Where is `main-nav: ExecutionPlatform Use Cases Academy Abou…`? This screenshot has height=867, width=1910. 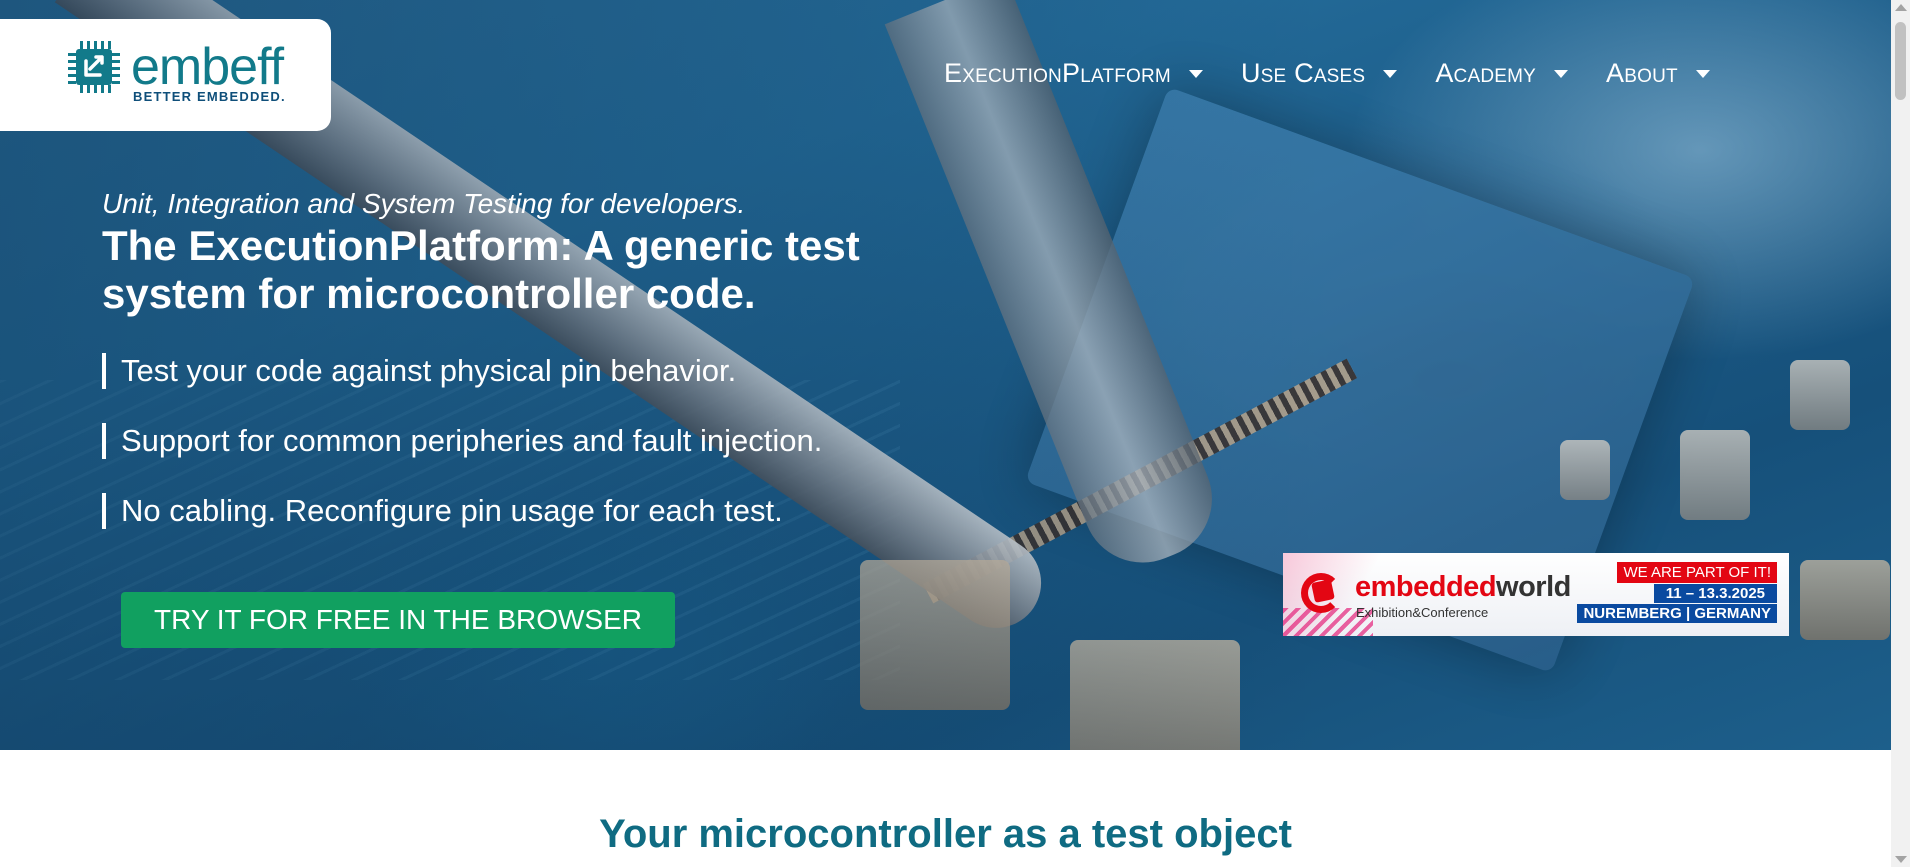 main-nav: ExecutionPlatform Use Cases Academy Abou… is located at coordinates (1346, 73).